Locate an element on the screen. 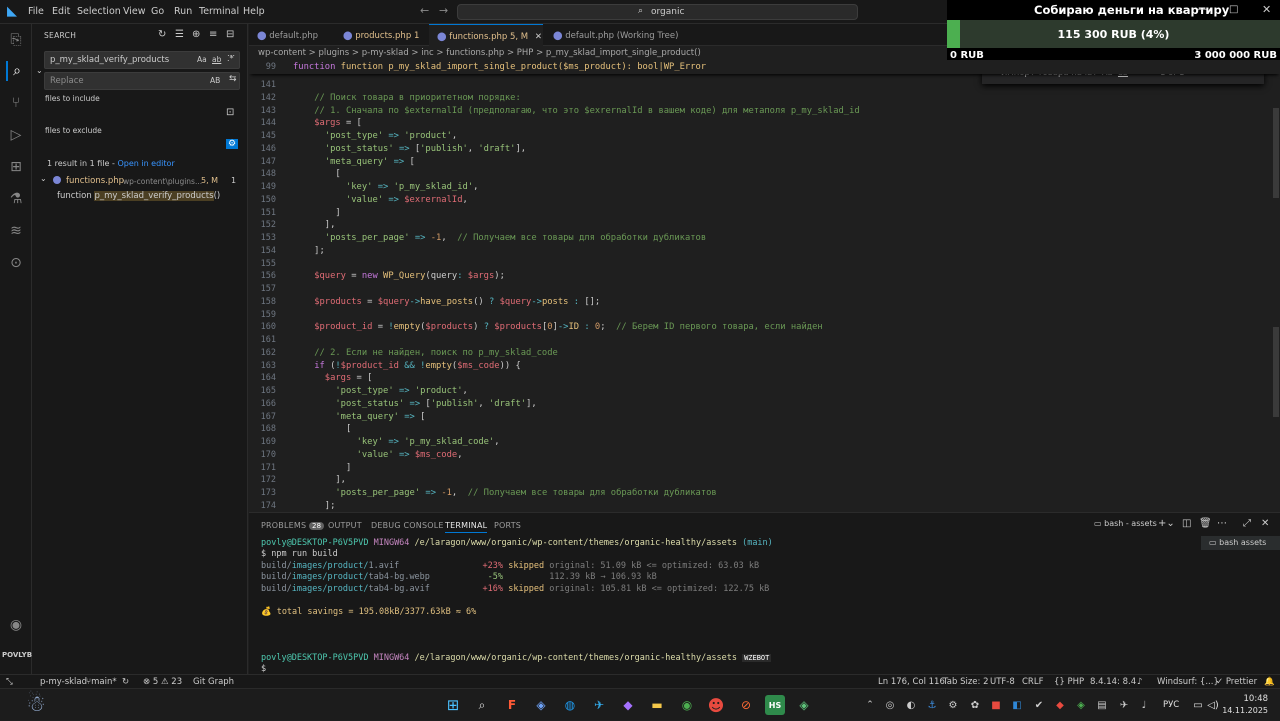  steam-icon: ⚙ is located at coordinates (953, 705).